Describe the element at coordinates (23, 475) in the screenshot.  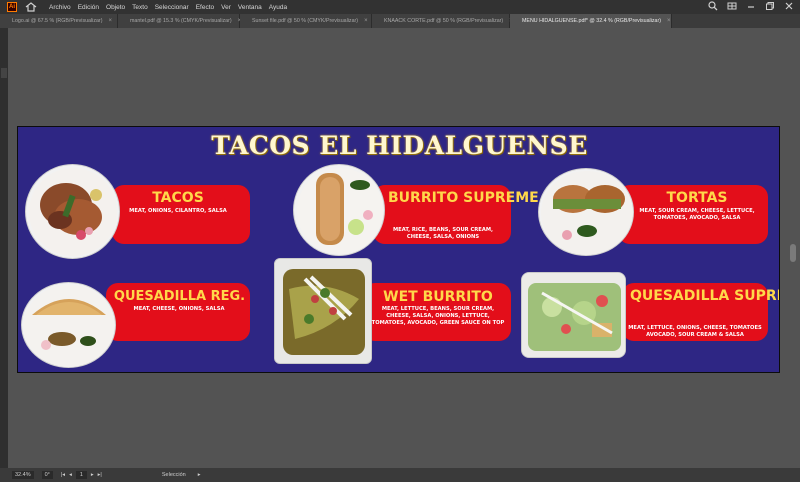
I see `zoom-level-field: 32.4%` at that location.